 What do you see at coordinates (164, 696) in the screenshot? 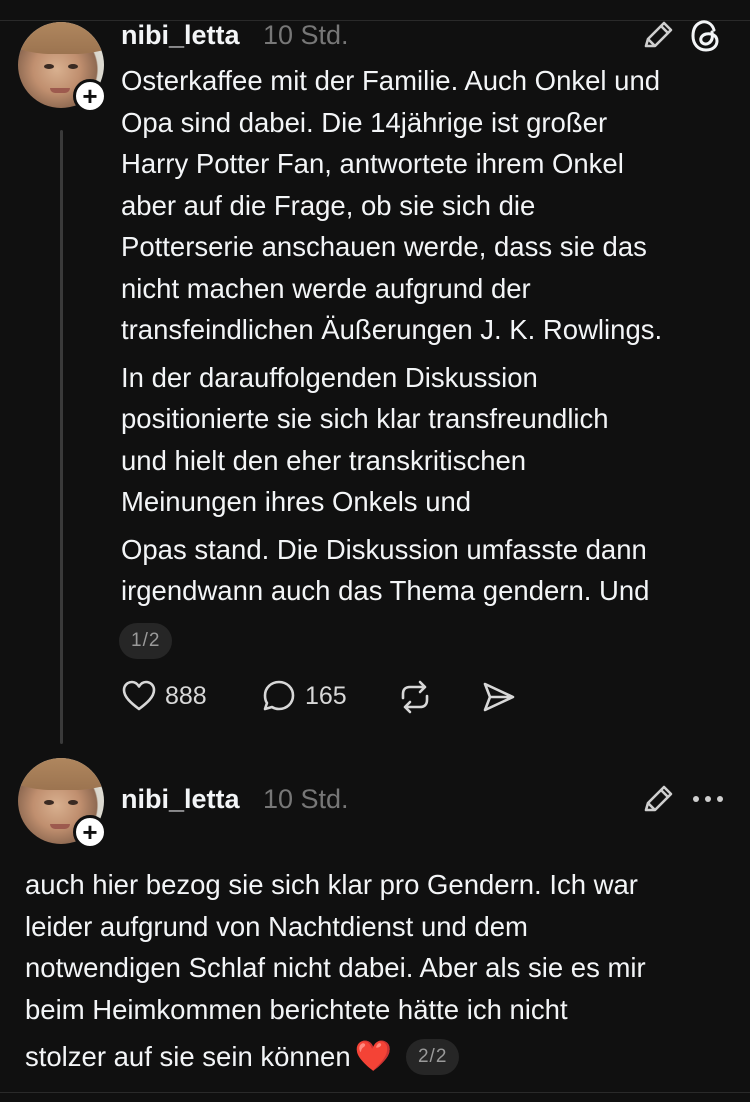
I see `like-button: 888` at bounding box center [164, 696].